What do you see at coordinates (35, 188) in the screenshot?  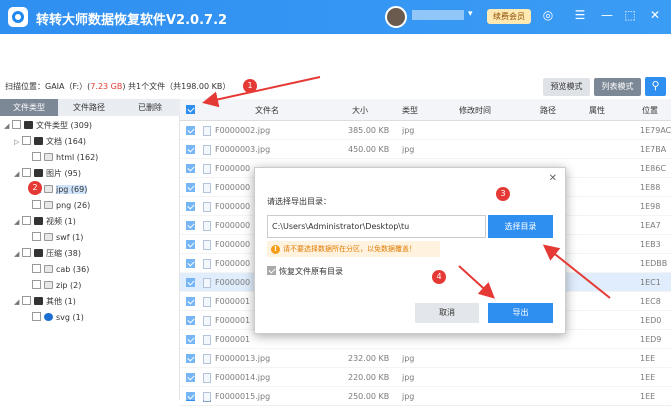 I see `step-badge-2: 2` at bounding box center [35, 188].